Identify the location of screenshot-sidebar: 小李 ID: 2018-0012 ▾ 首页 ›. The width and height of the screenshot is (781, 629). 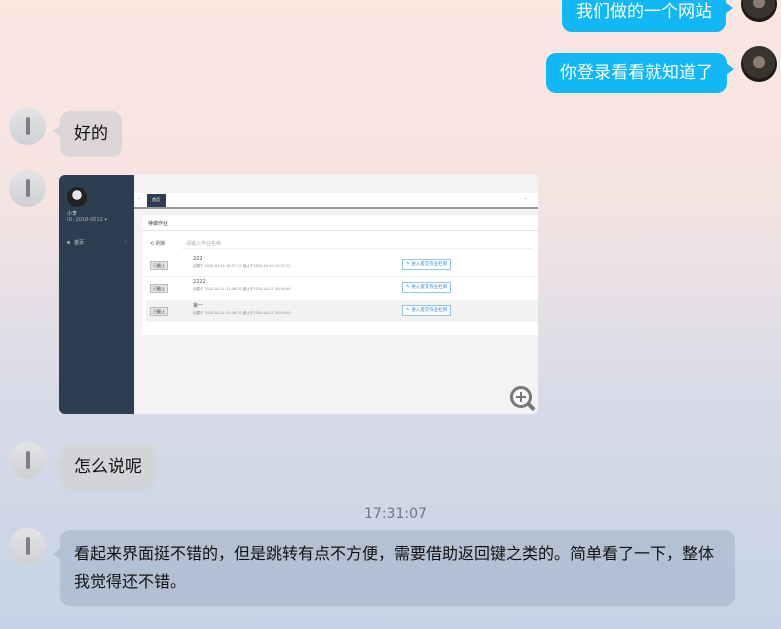
(96, 294).